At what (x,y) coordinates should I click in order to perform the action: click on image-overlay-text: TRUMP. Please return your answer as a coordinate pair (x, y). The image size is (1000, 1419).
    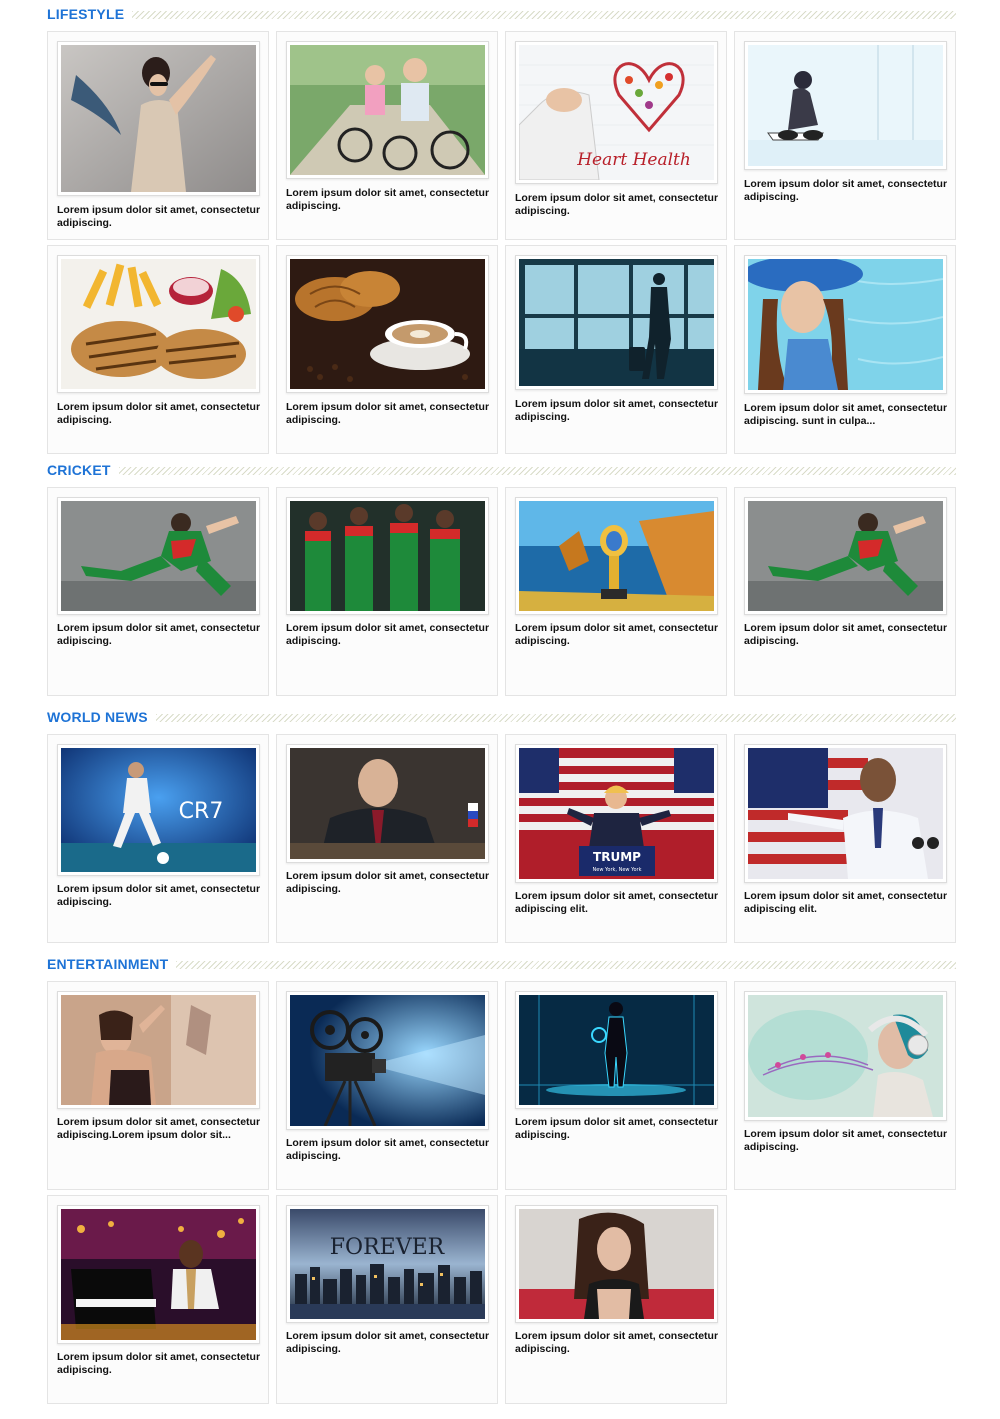
    Looking at the image, I should click on (617, 857).